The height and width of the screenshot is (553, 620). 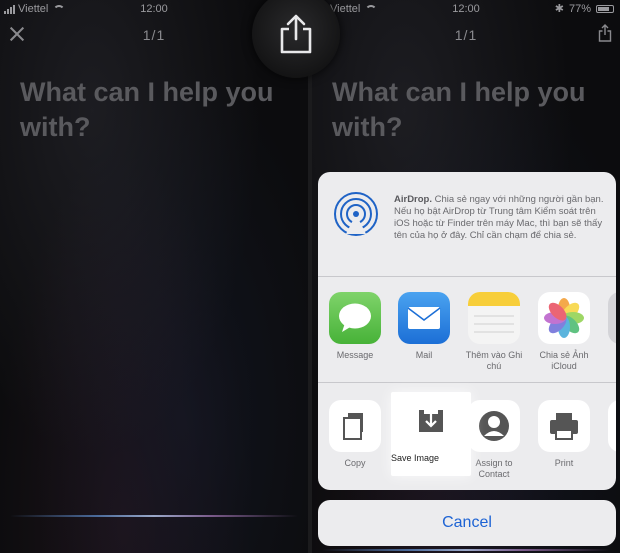 What do you see at coordinates (467, 523) in the screenshot?
I see `cancel-button: Cancel` at bounding box center [467, 523].